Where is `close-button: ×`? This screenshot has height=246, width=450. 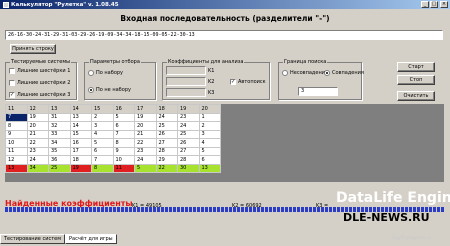
close-button: × is located at coordinates (444, 4).